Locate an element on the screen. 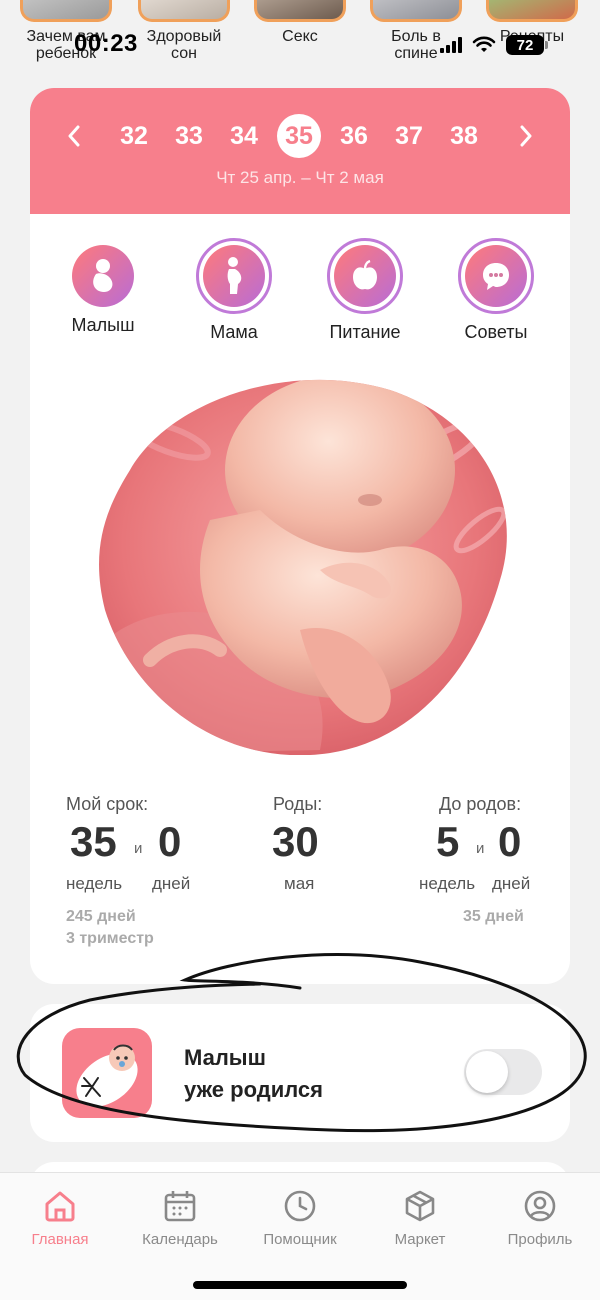 This screenshot has width=600, height=1300. category-label: Малыш is located at coordinates (103, 325).